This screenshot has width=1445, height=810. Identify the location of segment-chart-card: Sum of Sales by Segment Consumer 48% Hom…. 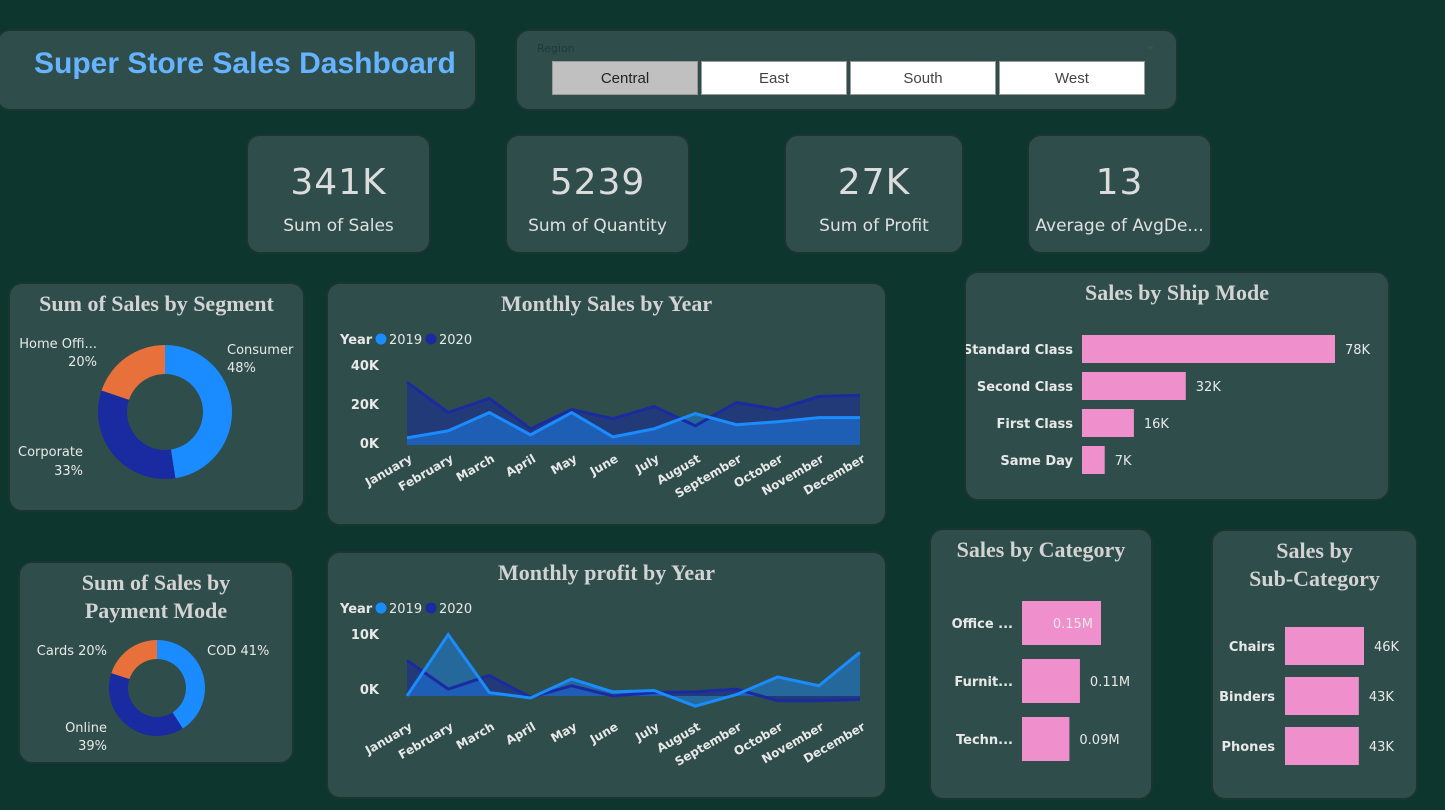
(156, 397).